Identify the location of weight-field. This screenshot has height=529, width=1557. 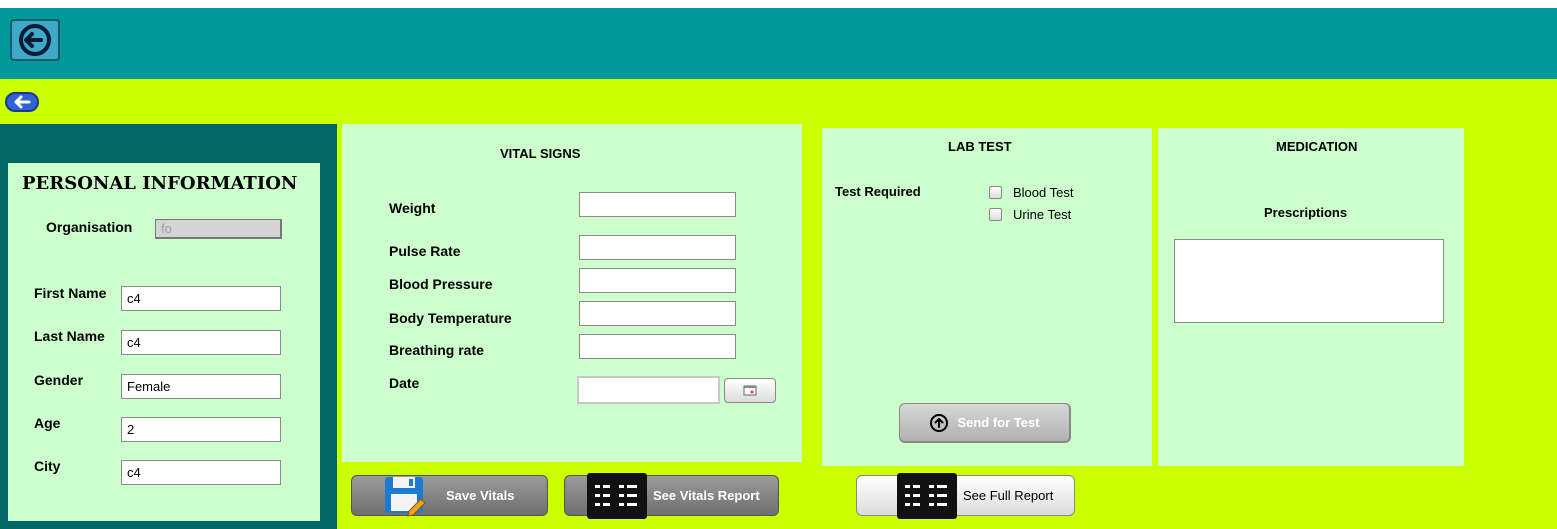
(657, 204).